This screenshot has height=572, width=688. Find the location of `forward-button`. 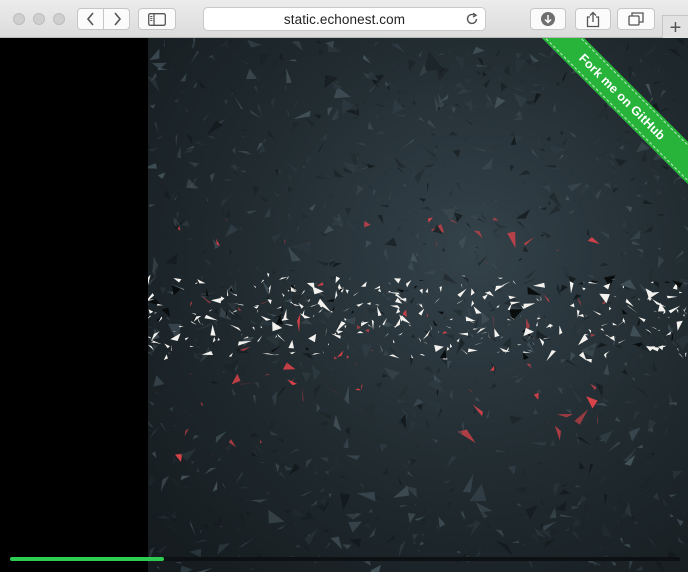

forward-button is located at coordinates (116, 19).